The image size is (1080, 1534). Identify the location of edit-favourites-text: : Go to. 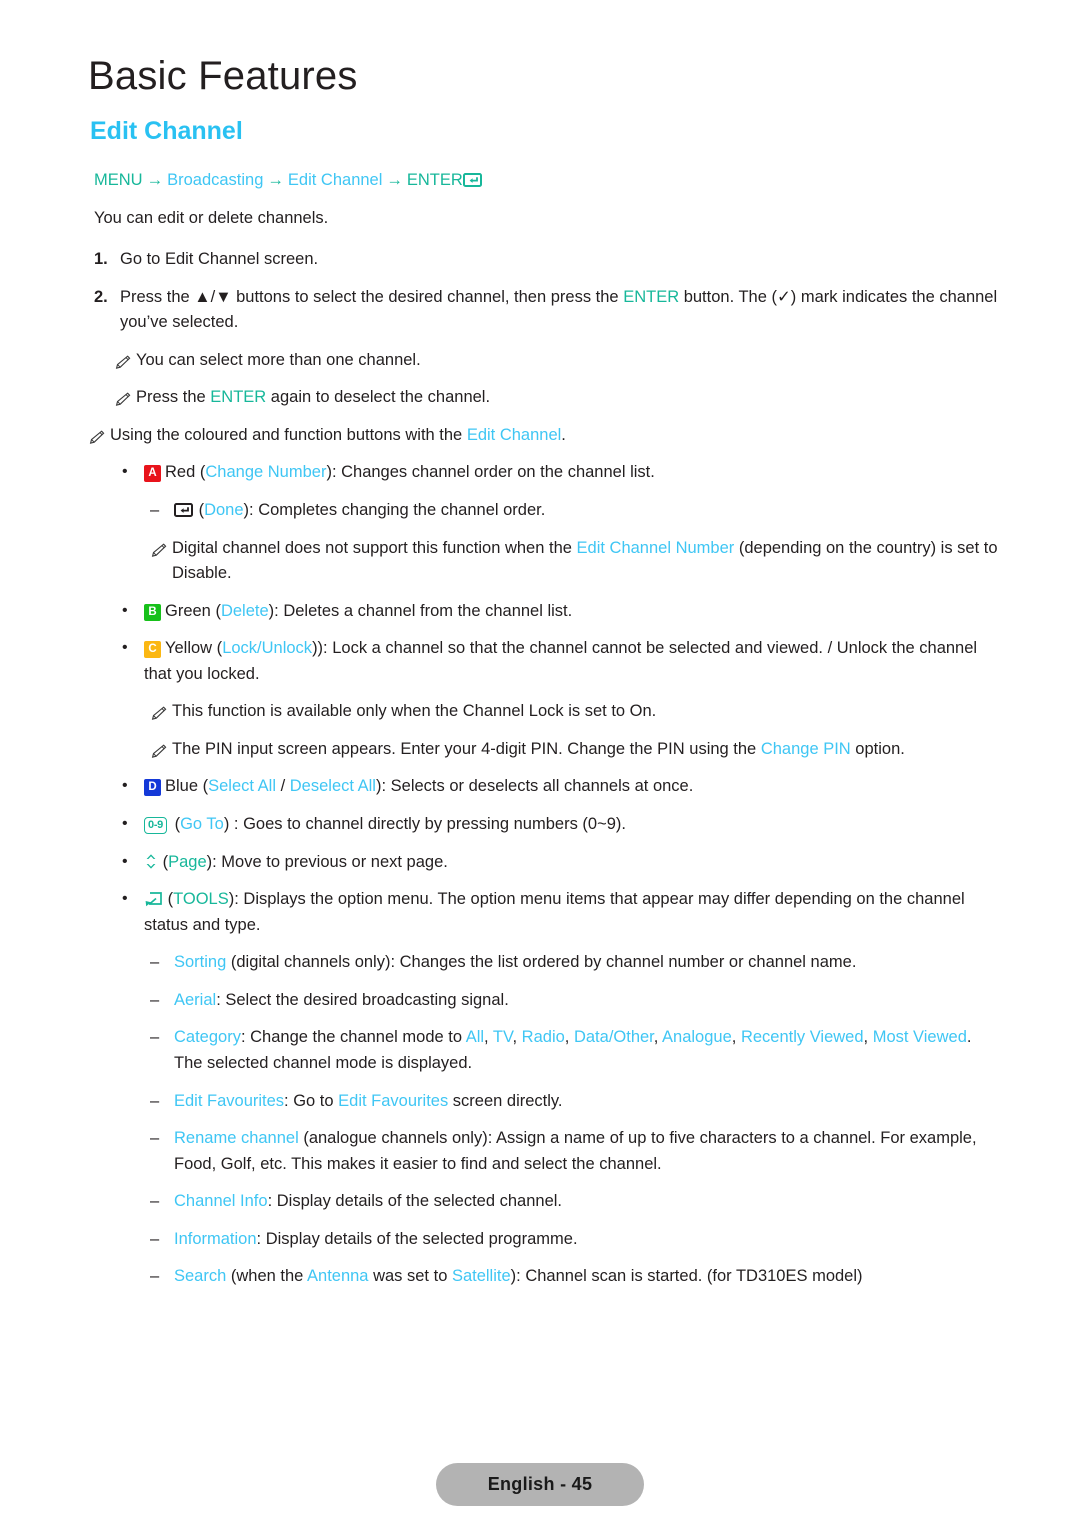
(311, 1100).